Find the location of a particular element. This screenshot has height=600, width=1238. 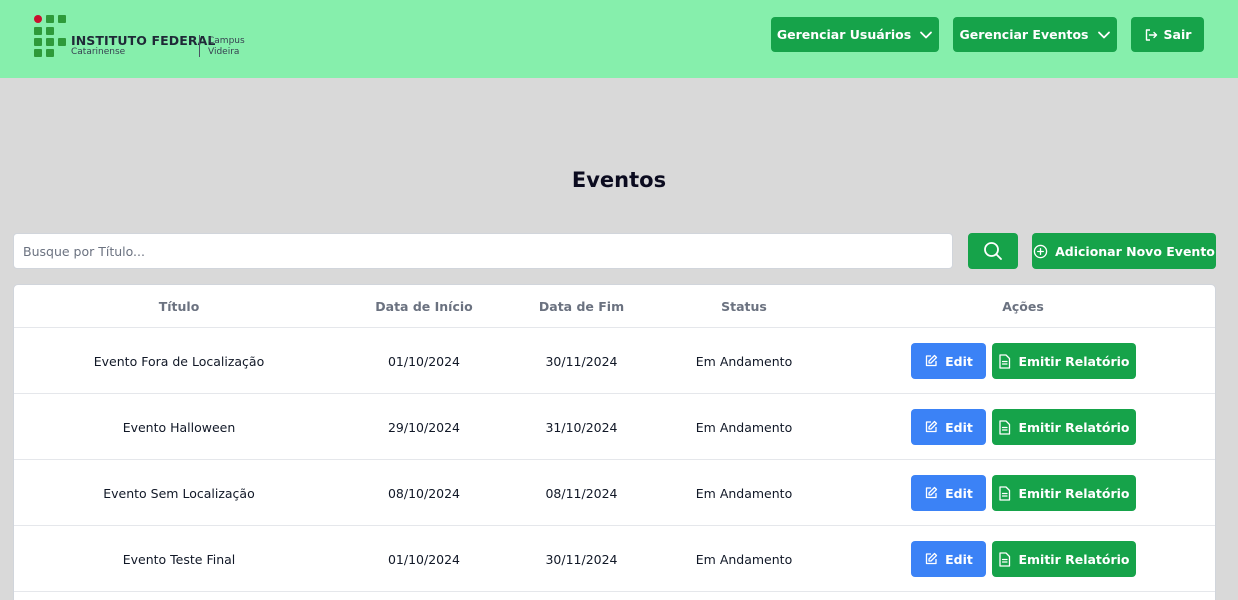

event-start-cell: 08/10/2024 is located at coordinates (424, 493).